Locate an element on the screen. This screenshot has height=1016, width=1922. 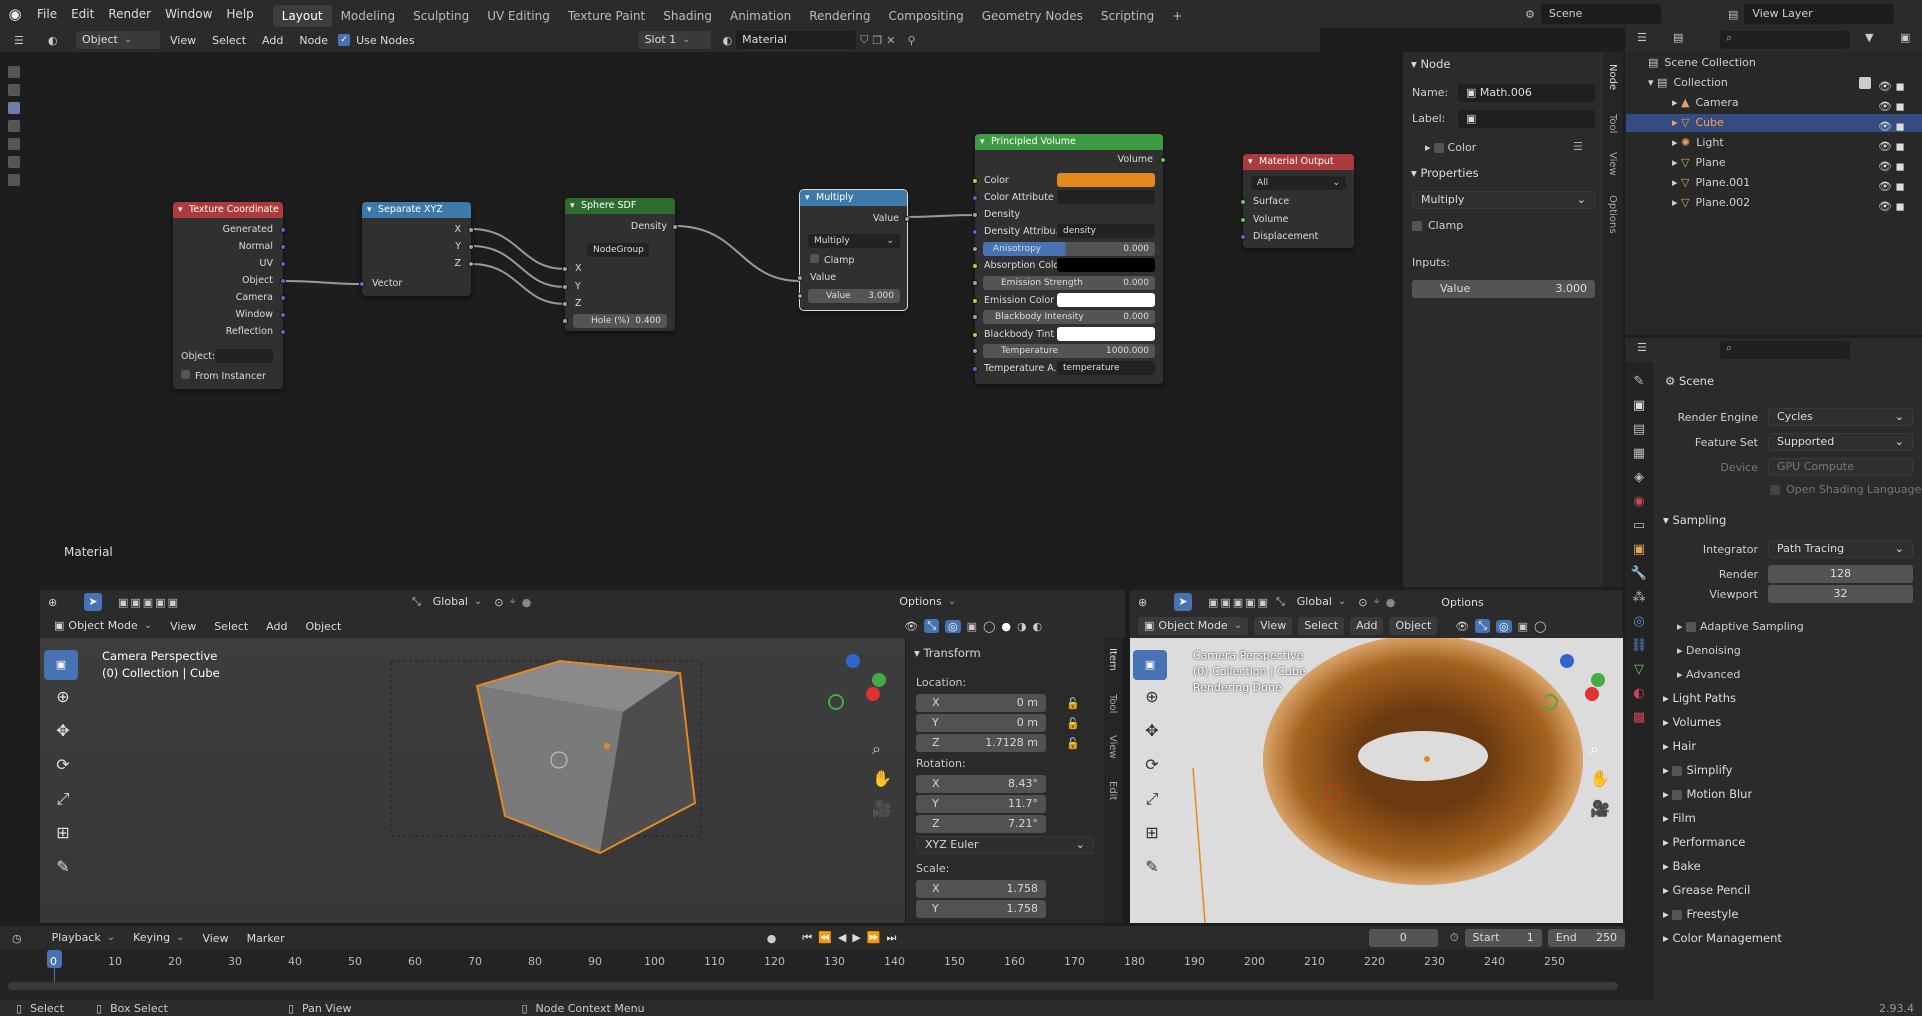
color-subpanel: ▸ Color is located at coordinates (1450, 147).